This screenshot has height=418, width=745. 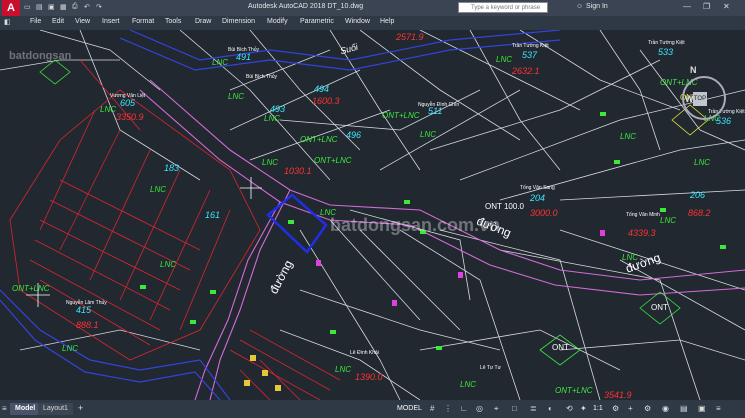 I want to click on menu-file: File, so click(x=35, y=21).